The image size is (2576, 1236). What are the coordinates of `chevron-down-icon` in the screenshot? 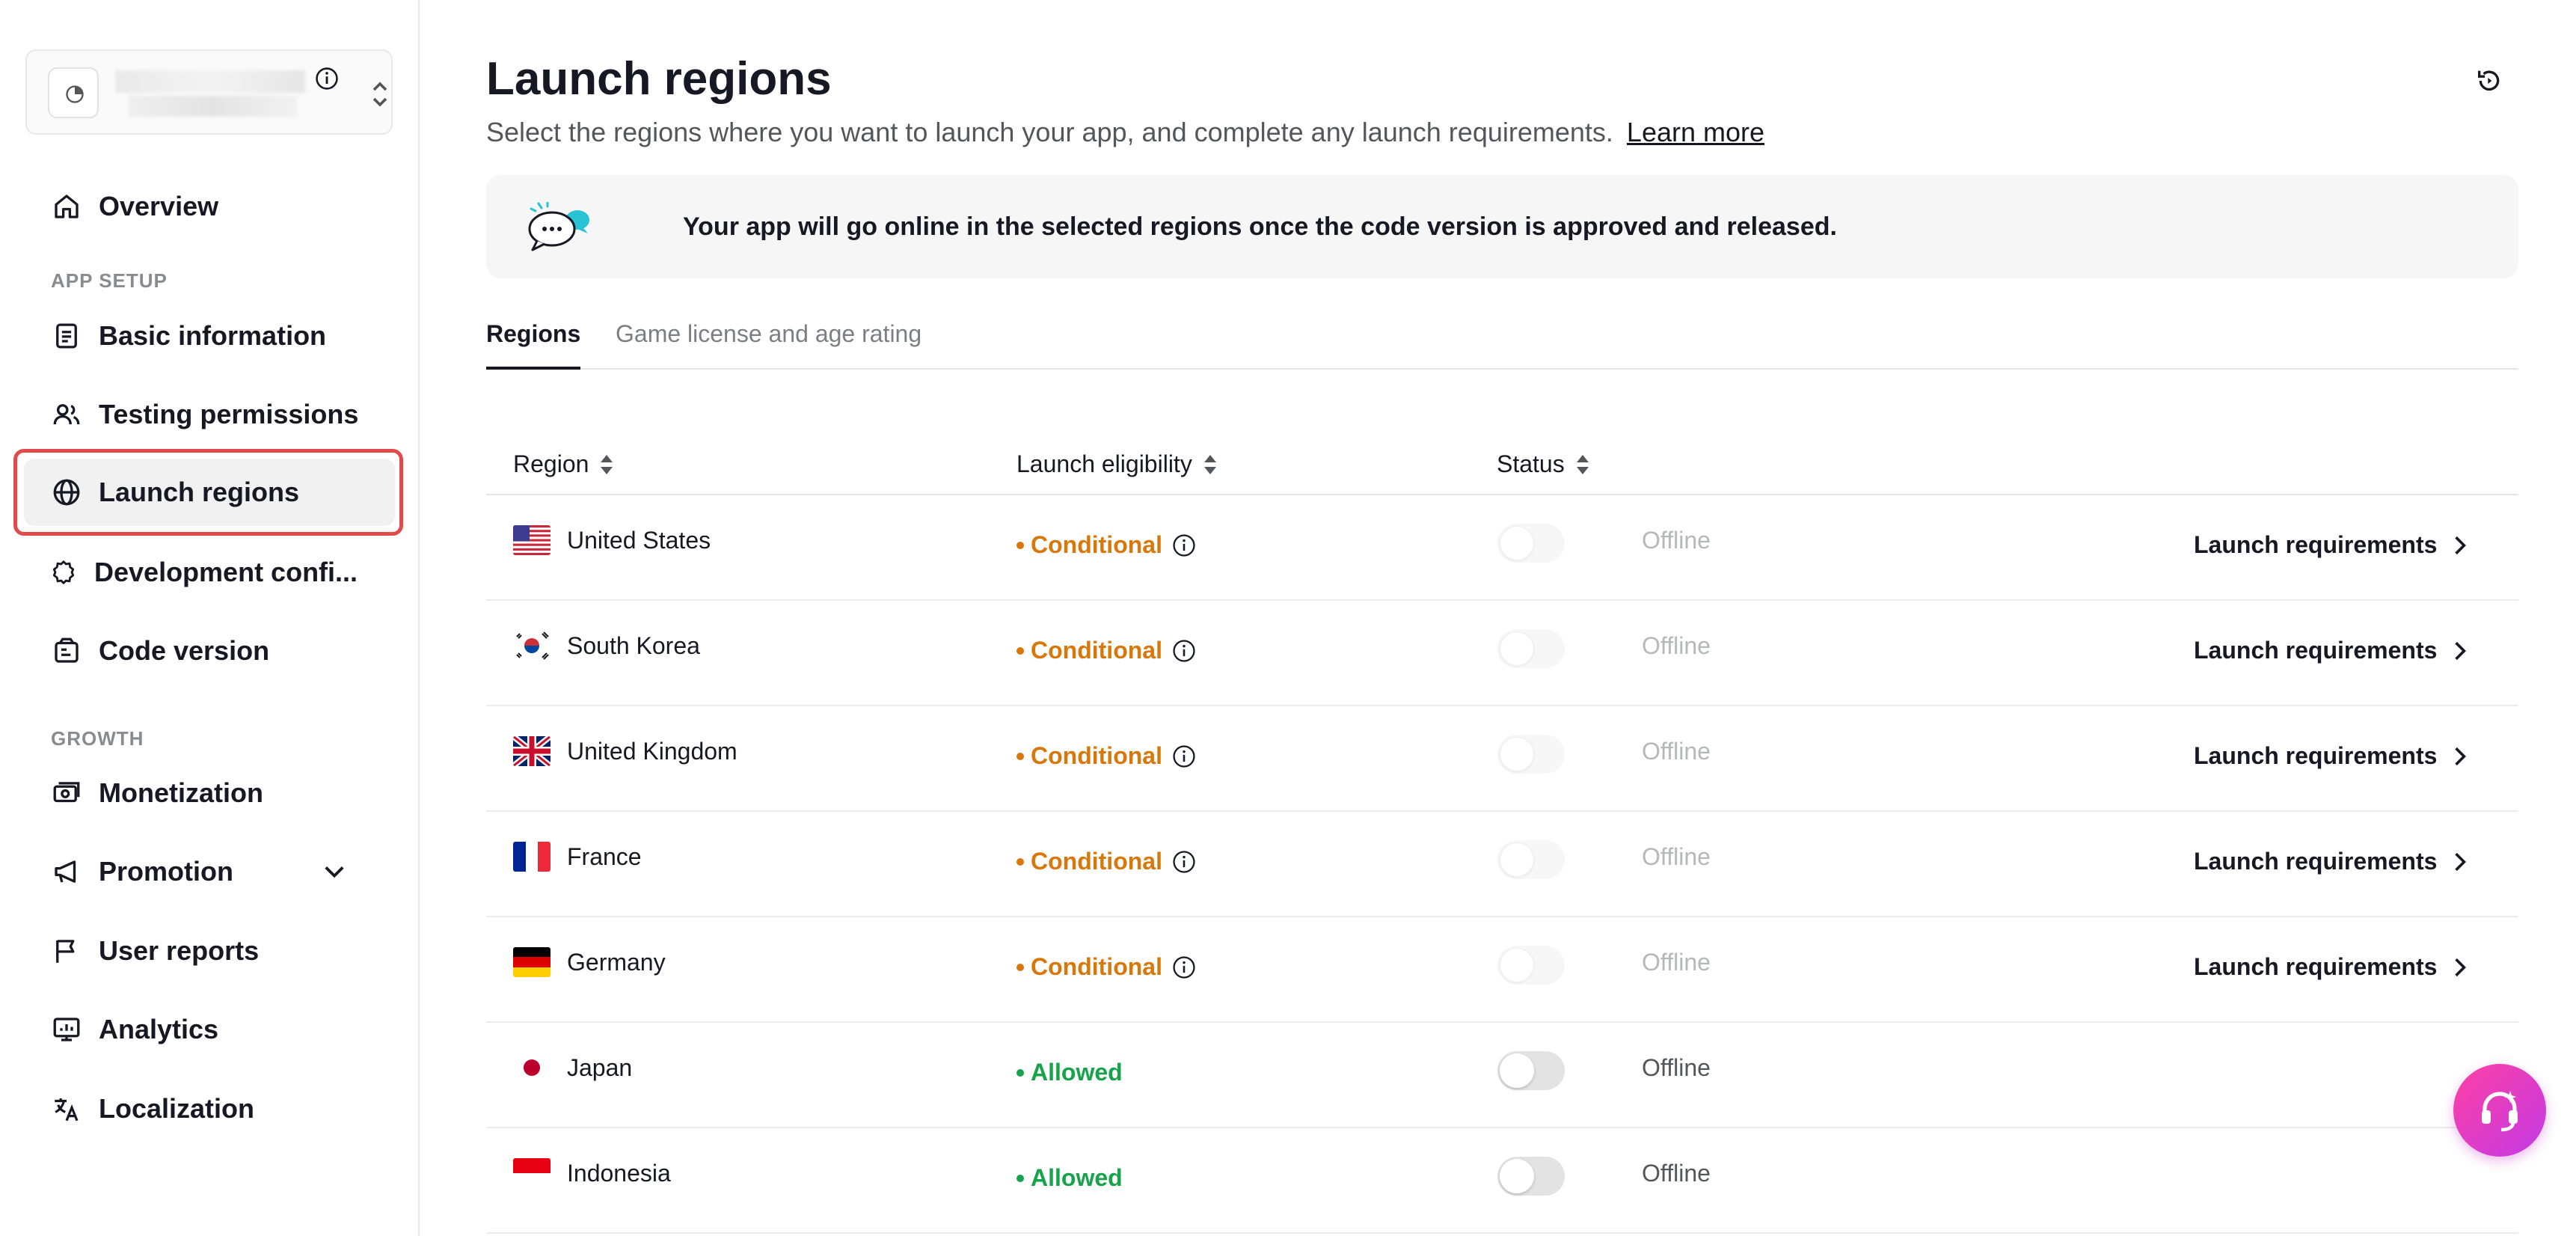 It's located at (334, 872).